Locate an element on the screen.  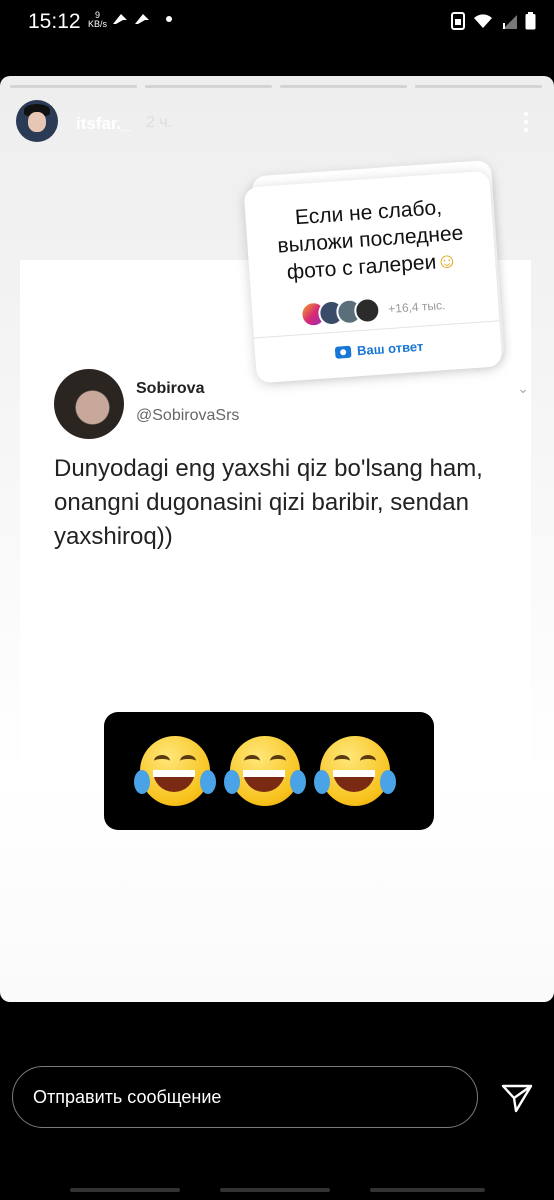
username: itsfar._ is located at coordinates (103, 124).